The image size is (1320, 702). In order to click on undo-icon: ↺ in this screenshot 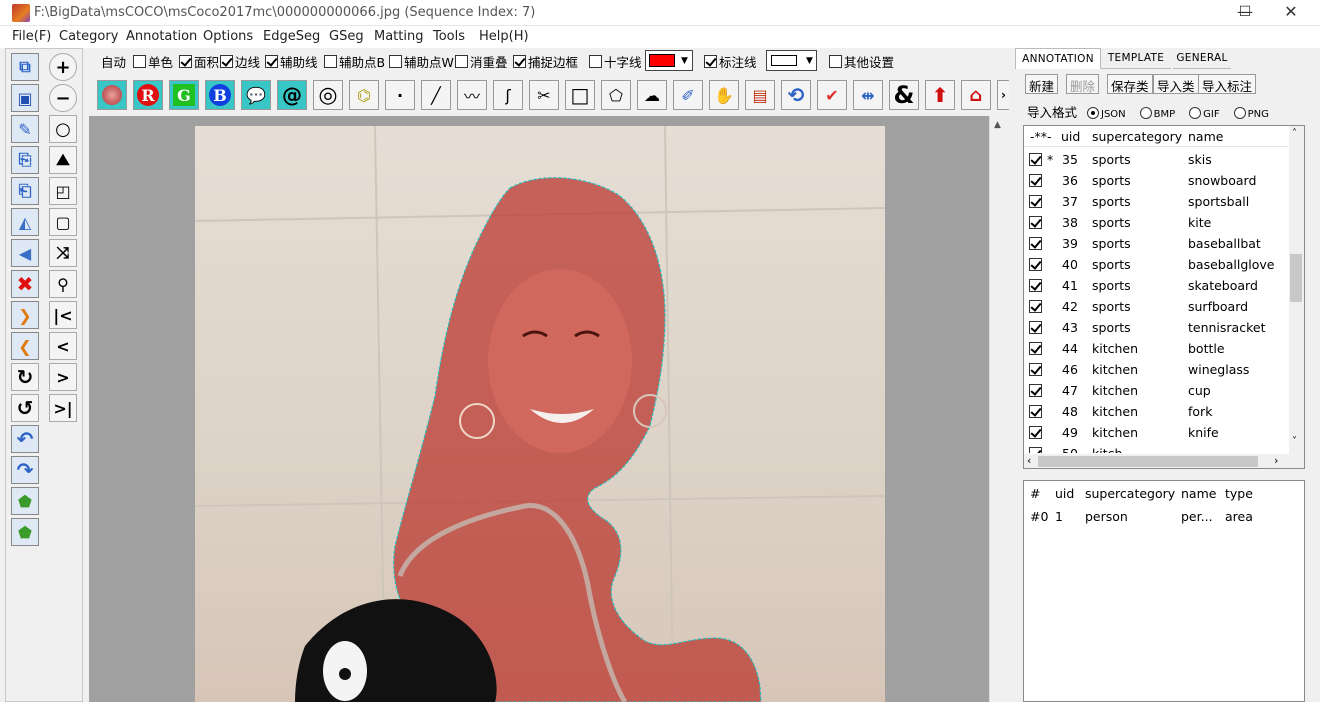, I will do `click(25, 408)`.